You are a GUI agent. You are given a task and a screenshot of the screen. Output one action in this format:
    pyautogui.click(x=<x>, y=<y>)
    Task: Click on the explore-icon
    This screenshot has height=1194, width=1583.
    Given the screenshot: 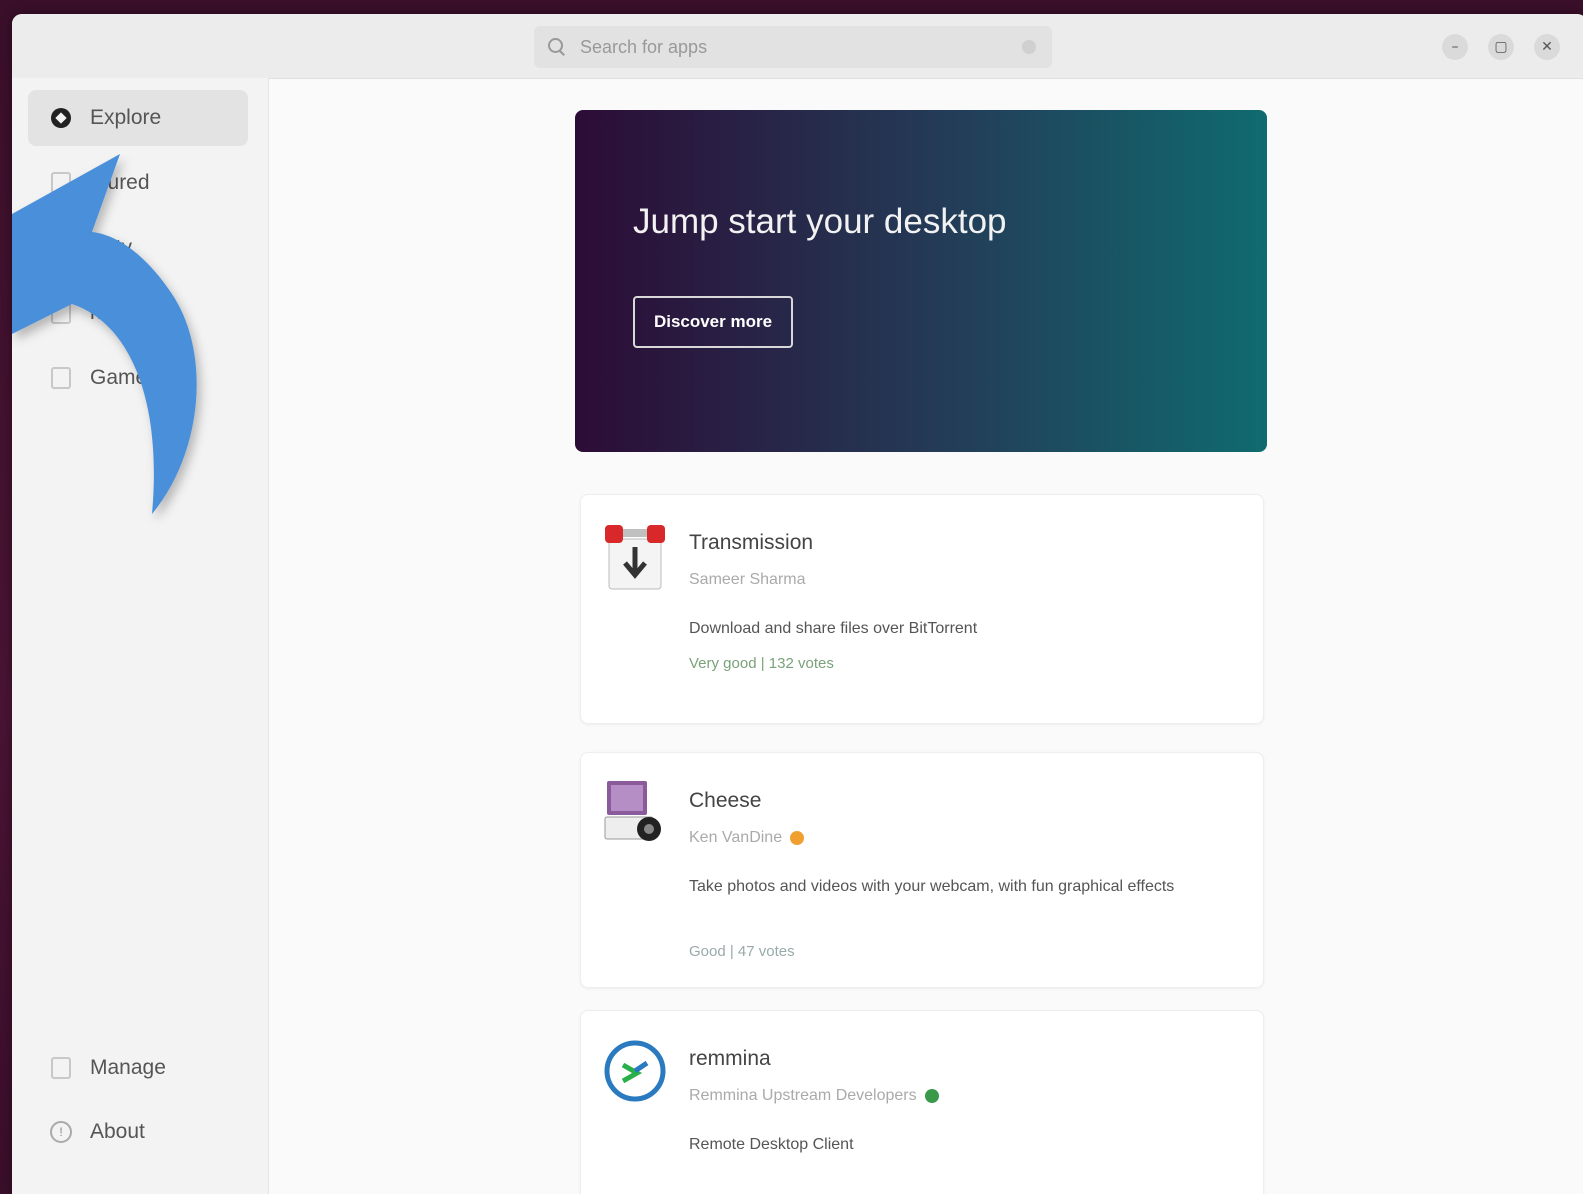 What is the action you would take?
    pyautogui.click(x=61, y=118)
    